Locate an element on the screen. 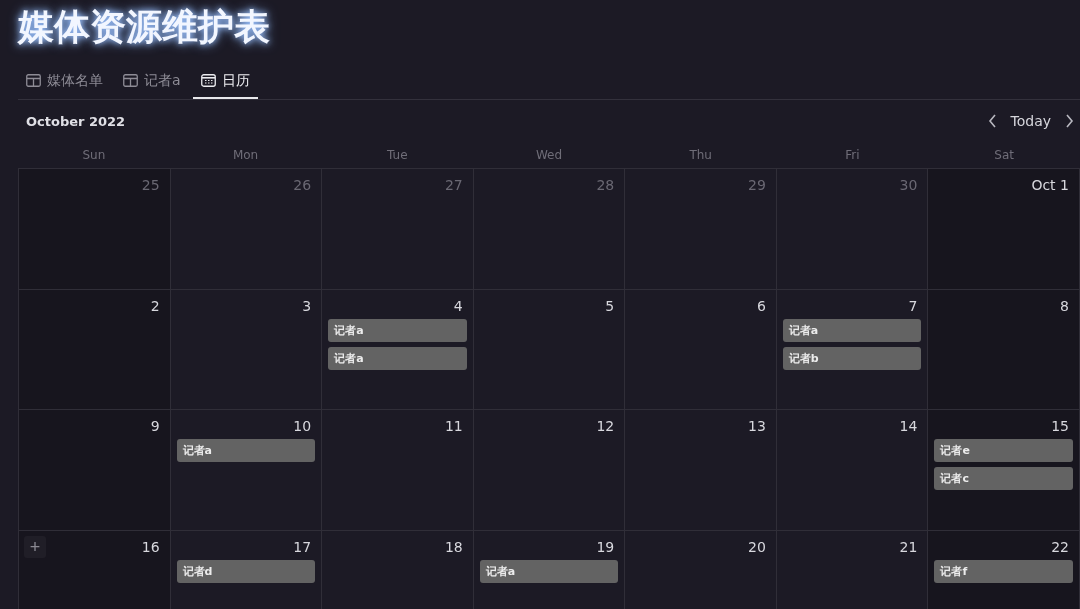  day-number: 15 is located at coordinates (1060, 426).